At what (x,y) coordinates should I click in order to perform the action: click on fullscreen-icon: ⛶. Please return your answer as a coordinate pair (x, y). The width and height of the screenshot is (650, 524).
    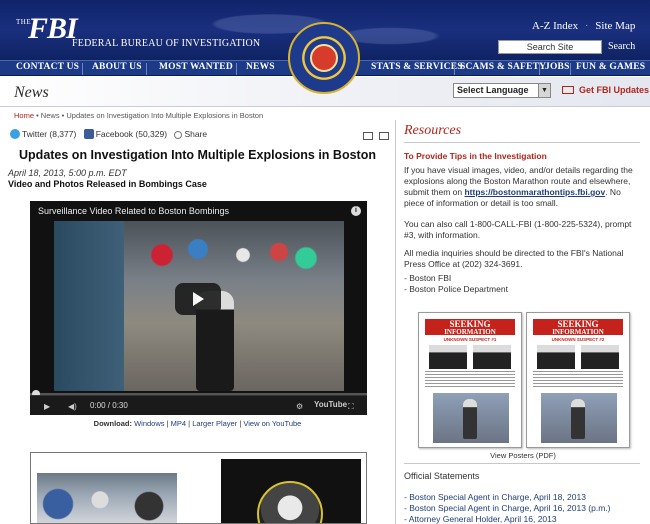
    Looking at the image, I should click on (351, 407).